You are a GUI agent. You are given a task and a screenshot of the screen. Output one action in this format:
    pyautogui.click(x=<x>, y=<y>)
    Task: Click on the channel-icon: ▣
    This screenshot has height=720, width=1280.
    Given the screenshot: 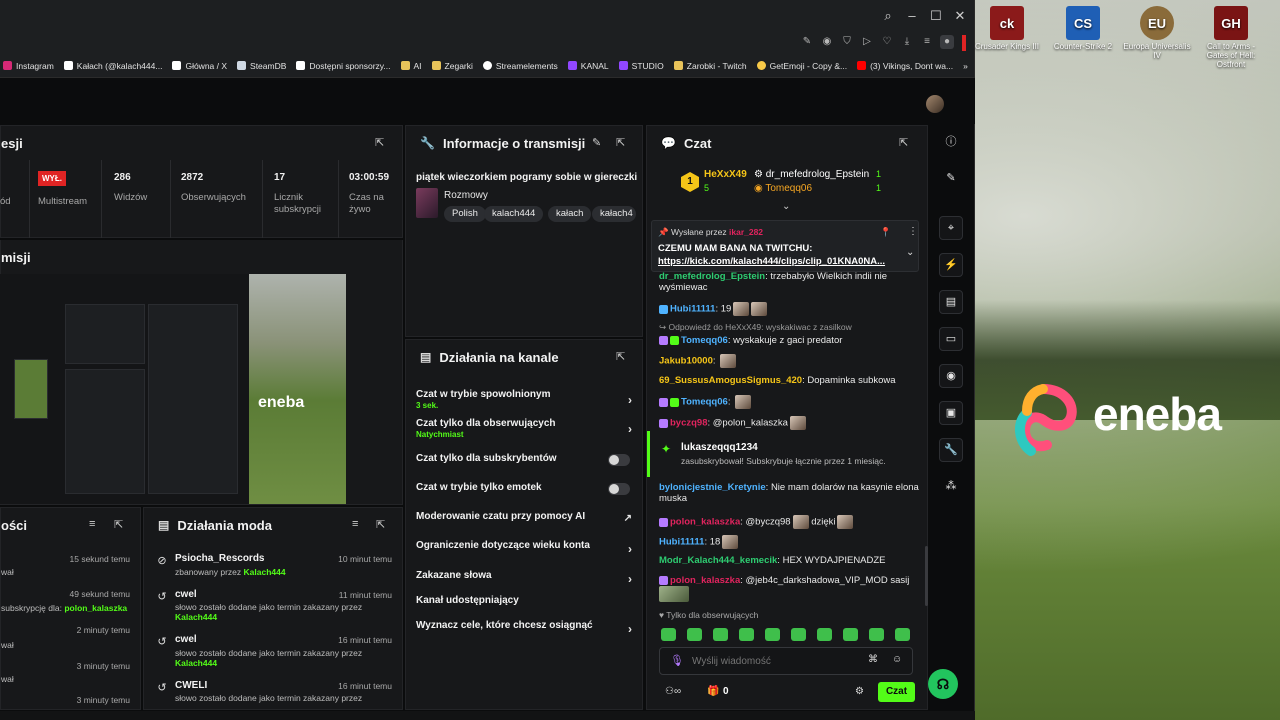 What is the action you would take?
    pyautogui.click(x=951, y=413)
    